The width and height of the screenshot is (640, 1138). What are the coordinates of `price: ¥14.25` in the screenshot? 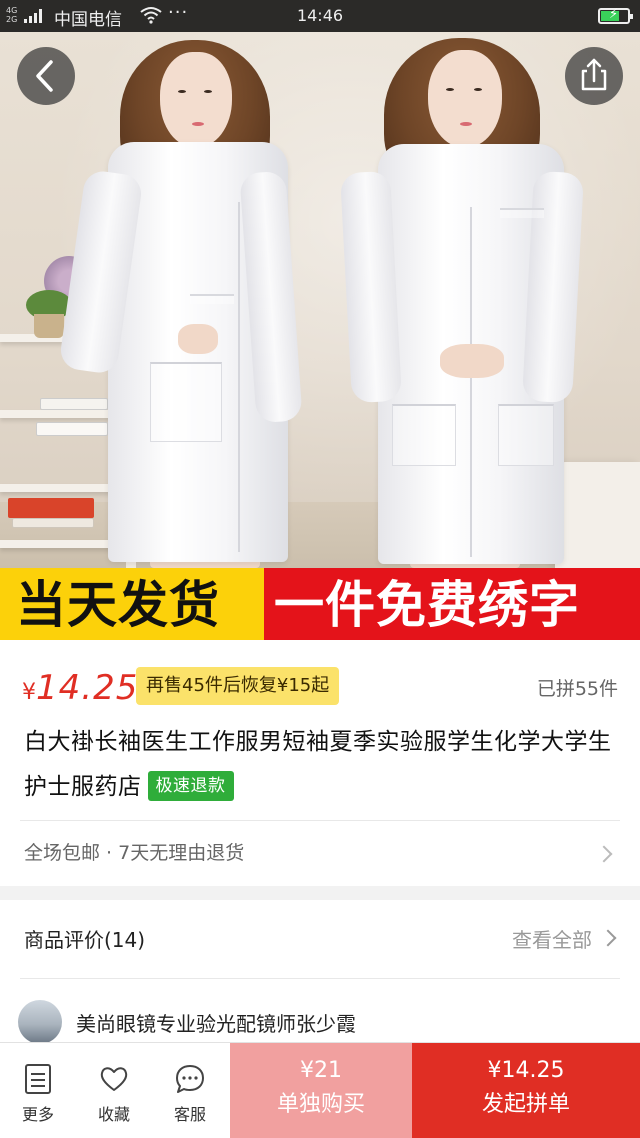 It's located at (80, 688).